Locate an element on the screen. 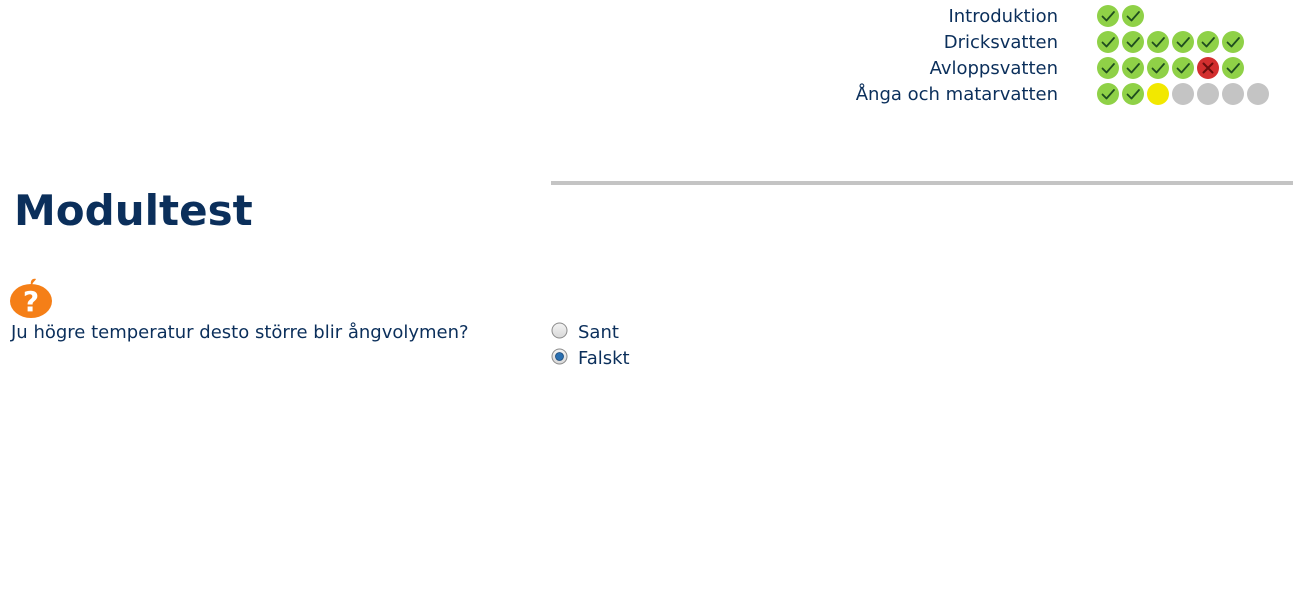  progress-row-anga-och-matarvatten: Ånga och matarvatten is located at coordinates (1030, 95).